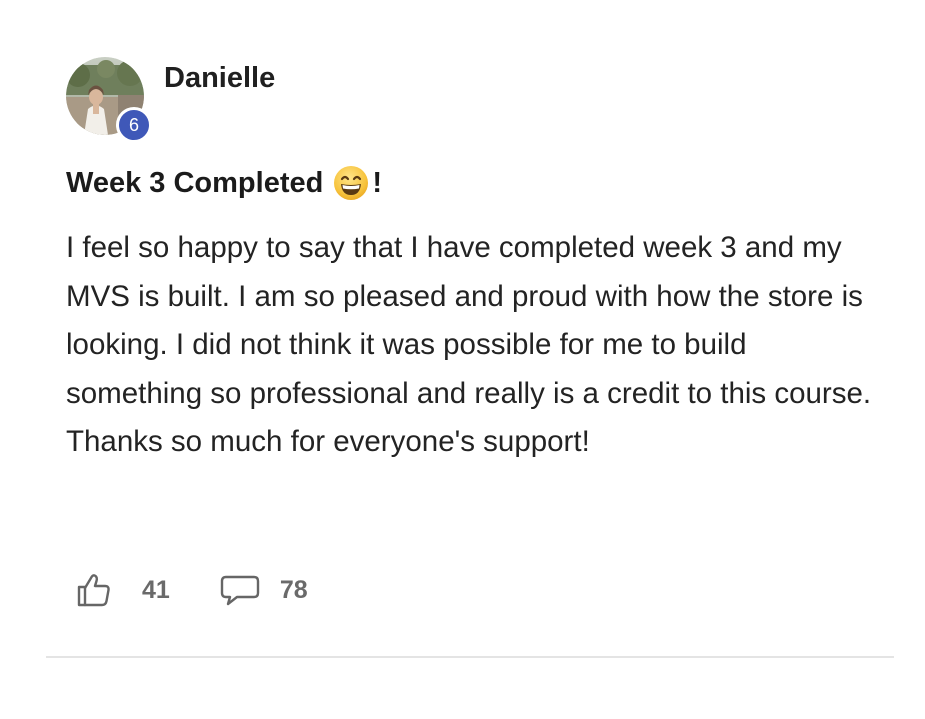  What do you see at coordinates (109, 100) in the screenshot?
I see `author-avatar-group: 6` at bounding box center [109, 100].